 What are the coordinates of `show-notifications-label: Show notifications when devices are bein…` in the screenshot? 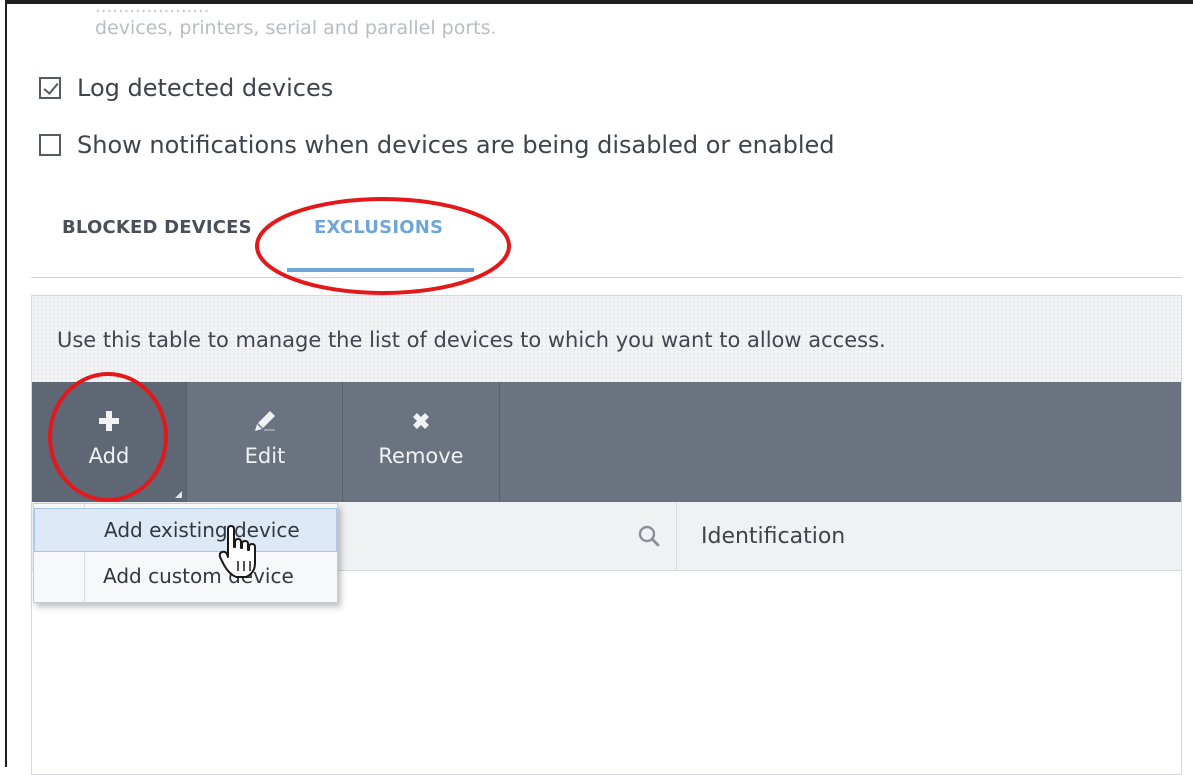 It's located at (456, 145).